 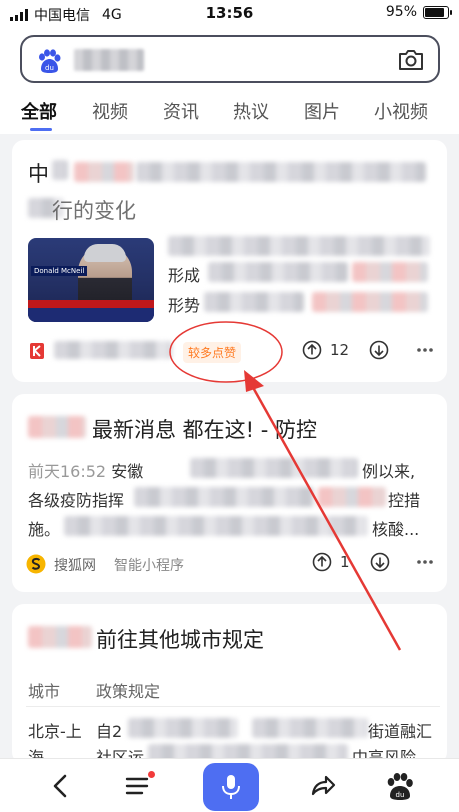 What do you see at coordinates (229, 13) in the screenshot?
I see `status-bar: 中国电信 4G 13:56 95%` at bounding box center [229, 13].